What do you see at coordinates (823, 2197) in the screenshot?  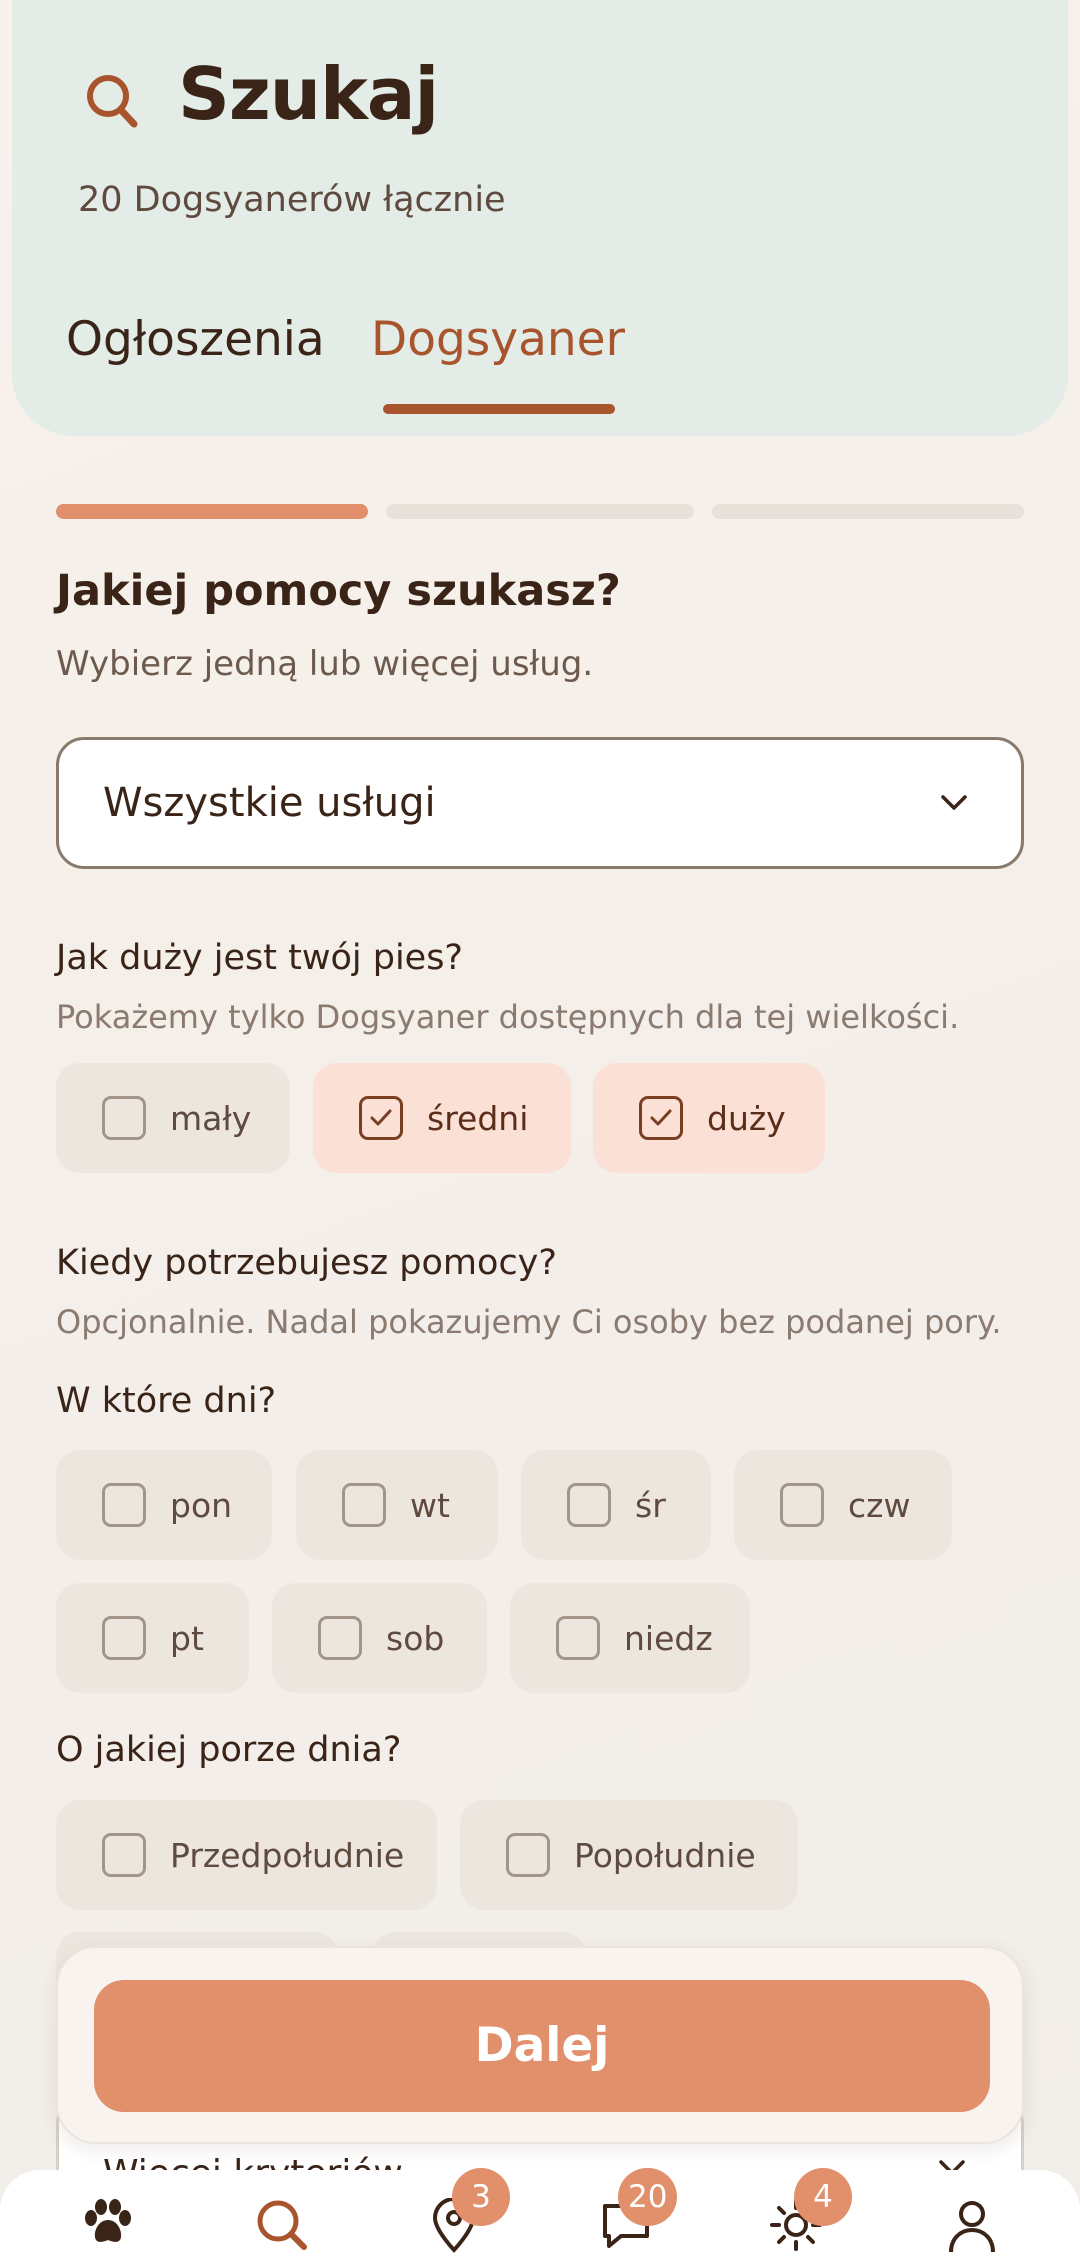 I see `badge-count: 4` at bounding box center [823, 2197].